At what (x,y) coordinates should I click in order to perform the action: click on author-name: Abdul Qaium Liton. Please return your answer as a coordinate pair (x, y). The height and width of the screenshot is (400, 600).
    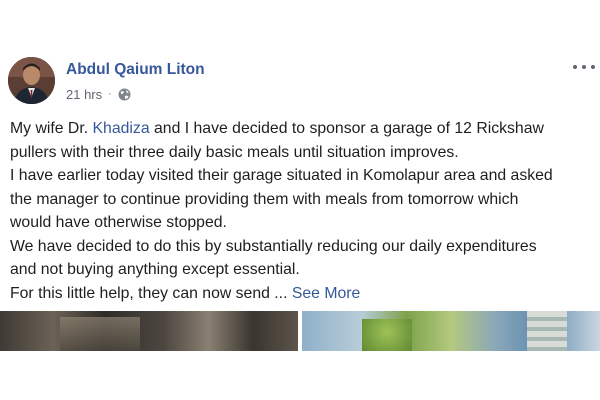
    Looking at the image, I should click on (135, 70).